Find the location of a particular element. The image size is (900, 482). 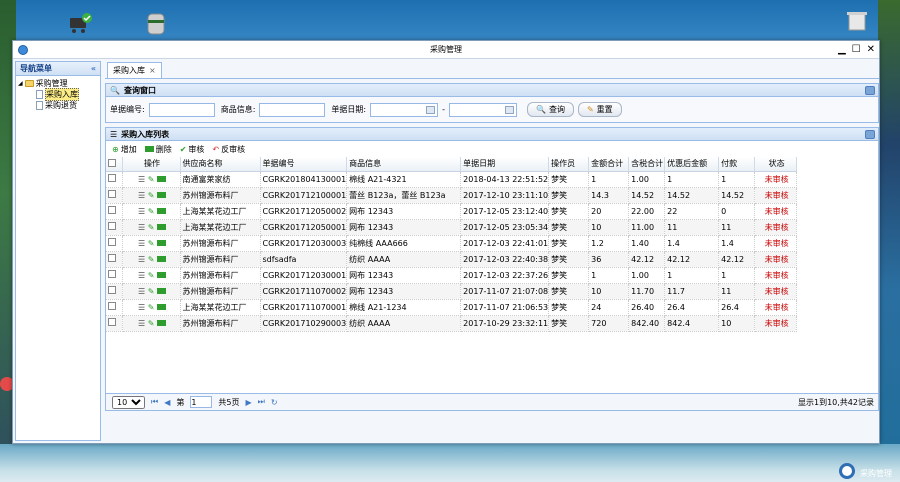

maximize-icon: ☐ is located at coordinates (856, 50).